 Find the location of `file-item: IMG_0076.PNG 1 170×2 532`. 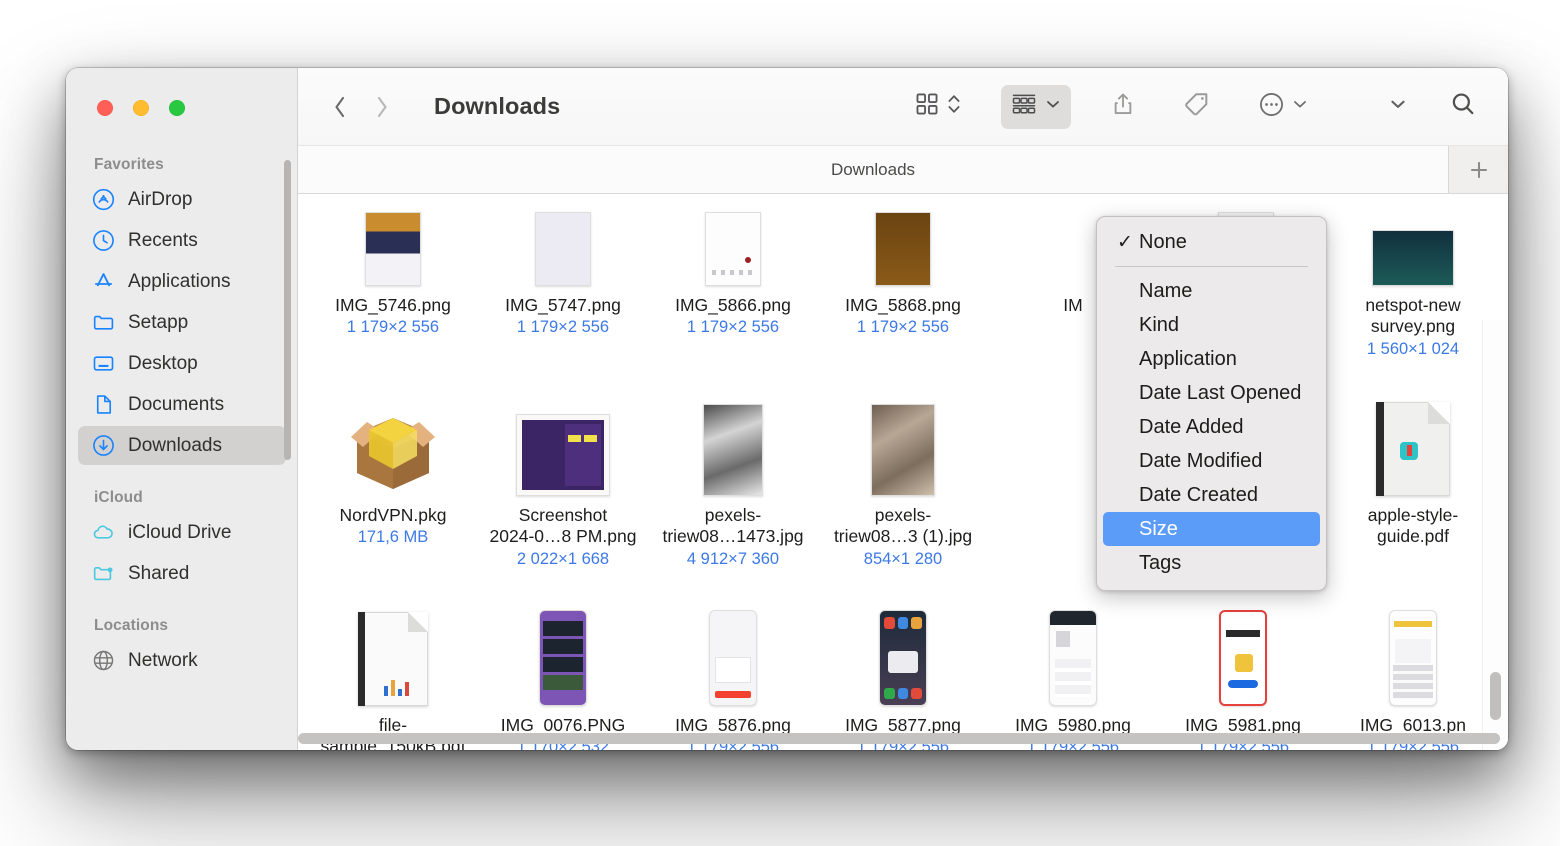

file-item: IMG_0076.PNG 1 170×2 532 is located at coordinates (563, 665).